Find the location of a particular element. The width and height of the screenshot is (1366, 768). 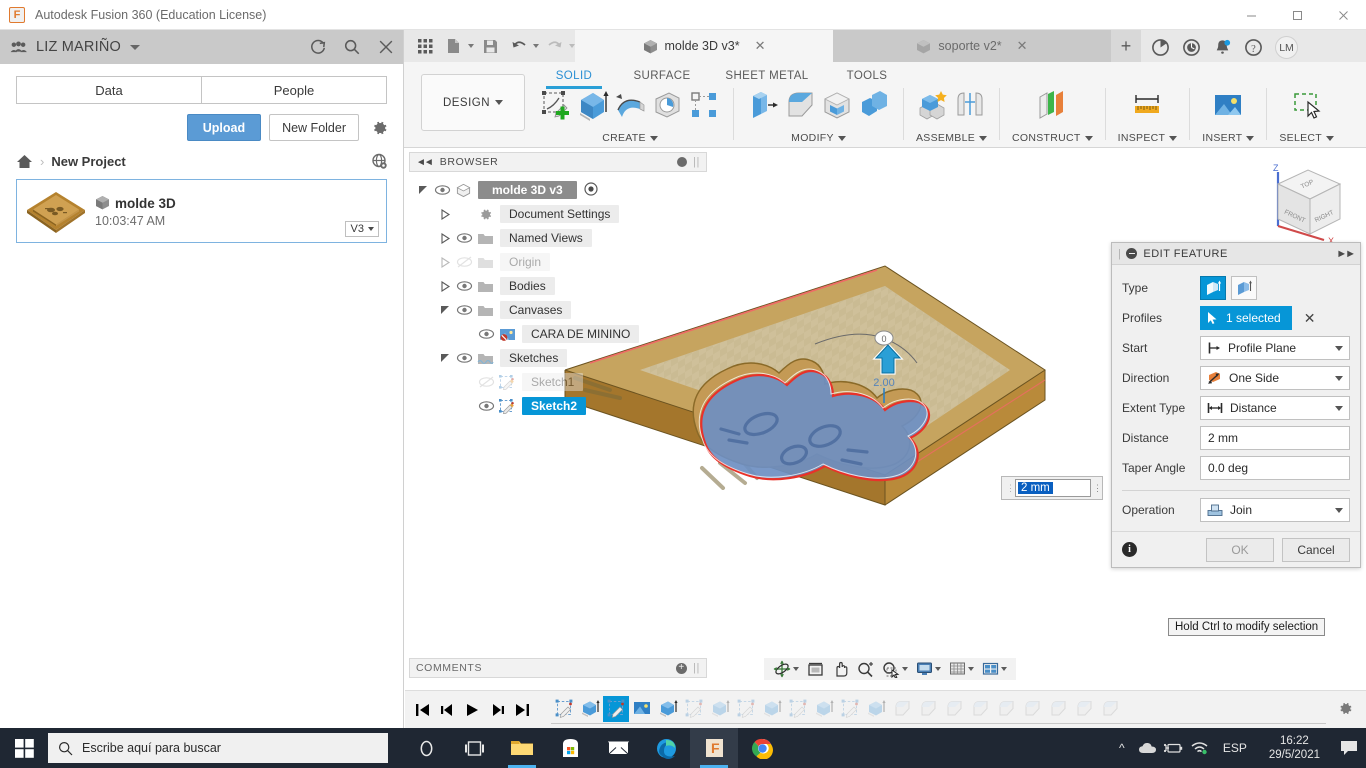

extrude-icon is located at coordinates (593, 105).